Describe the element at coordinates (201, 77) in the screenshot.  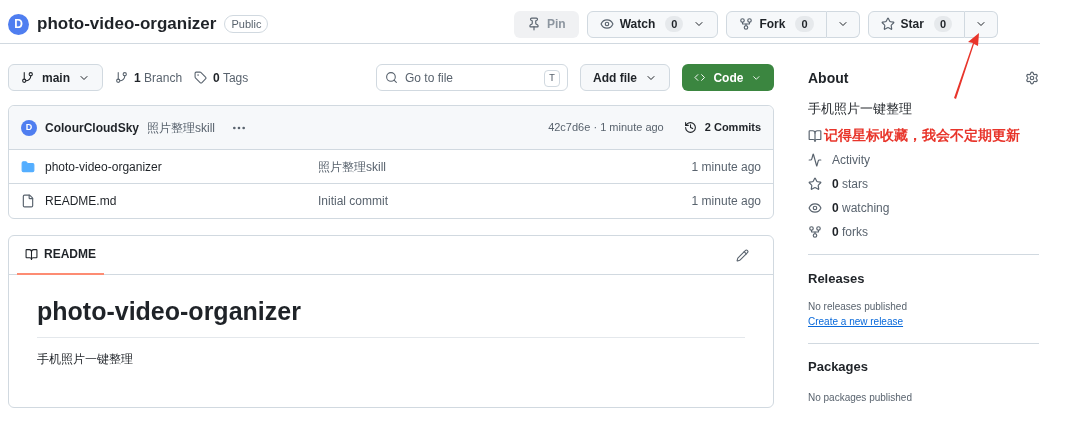
I see `tag-icon` at that location.